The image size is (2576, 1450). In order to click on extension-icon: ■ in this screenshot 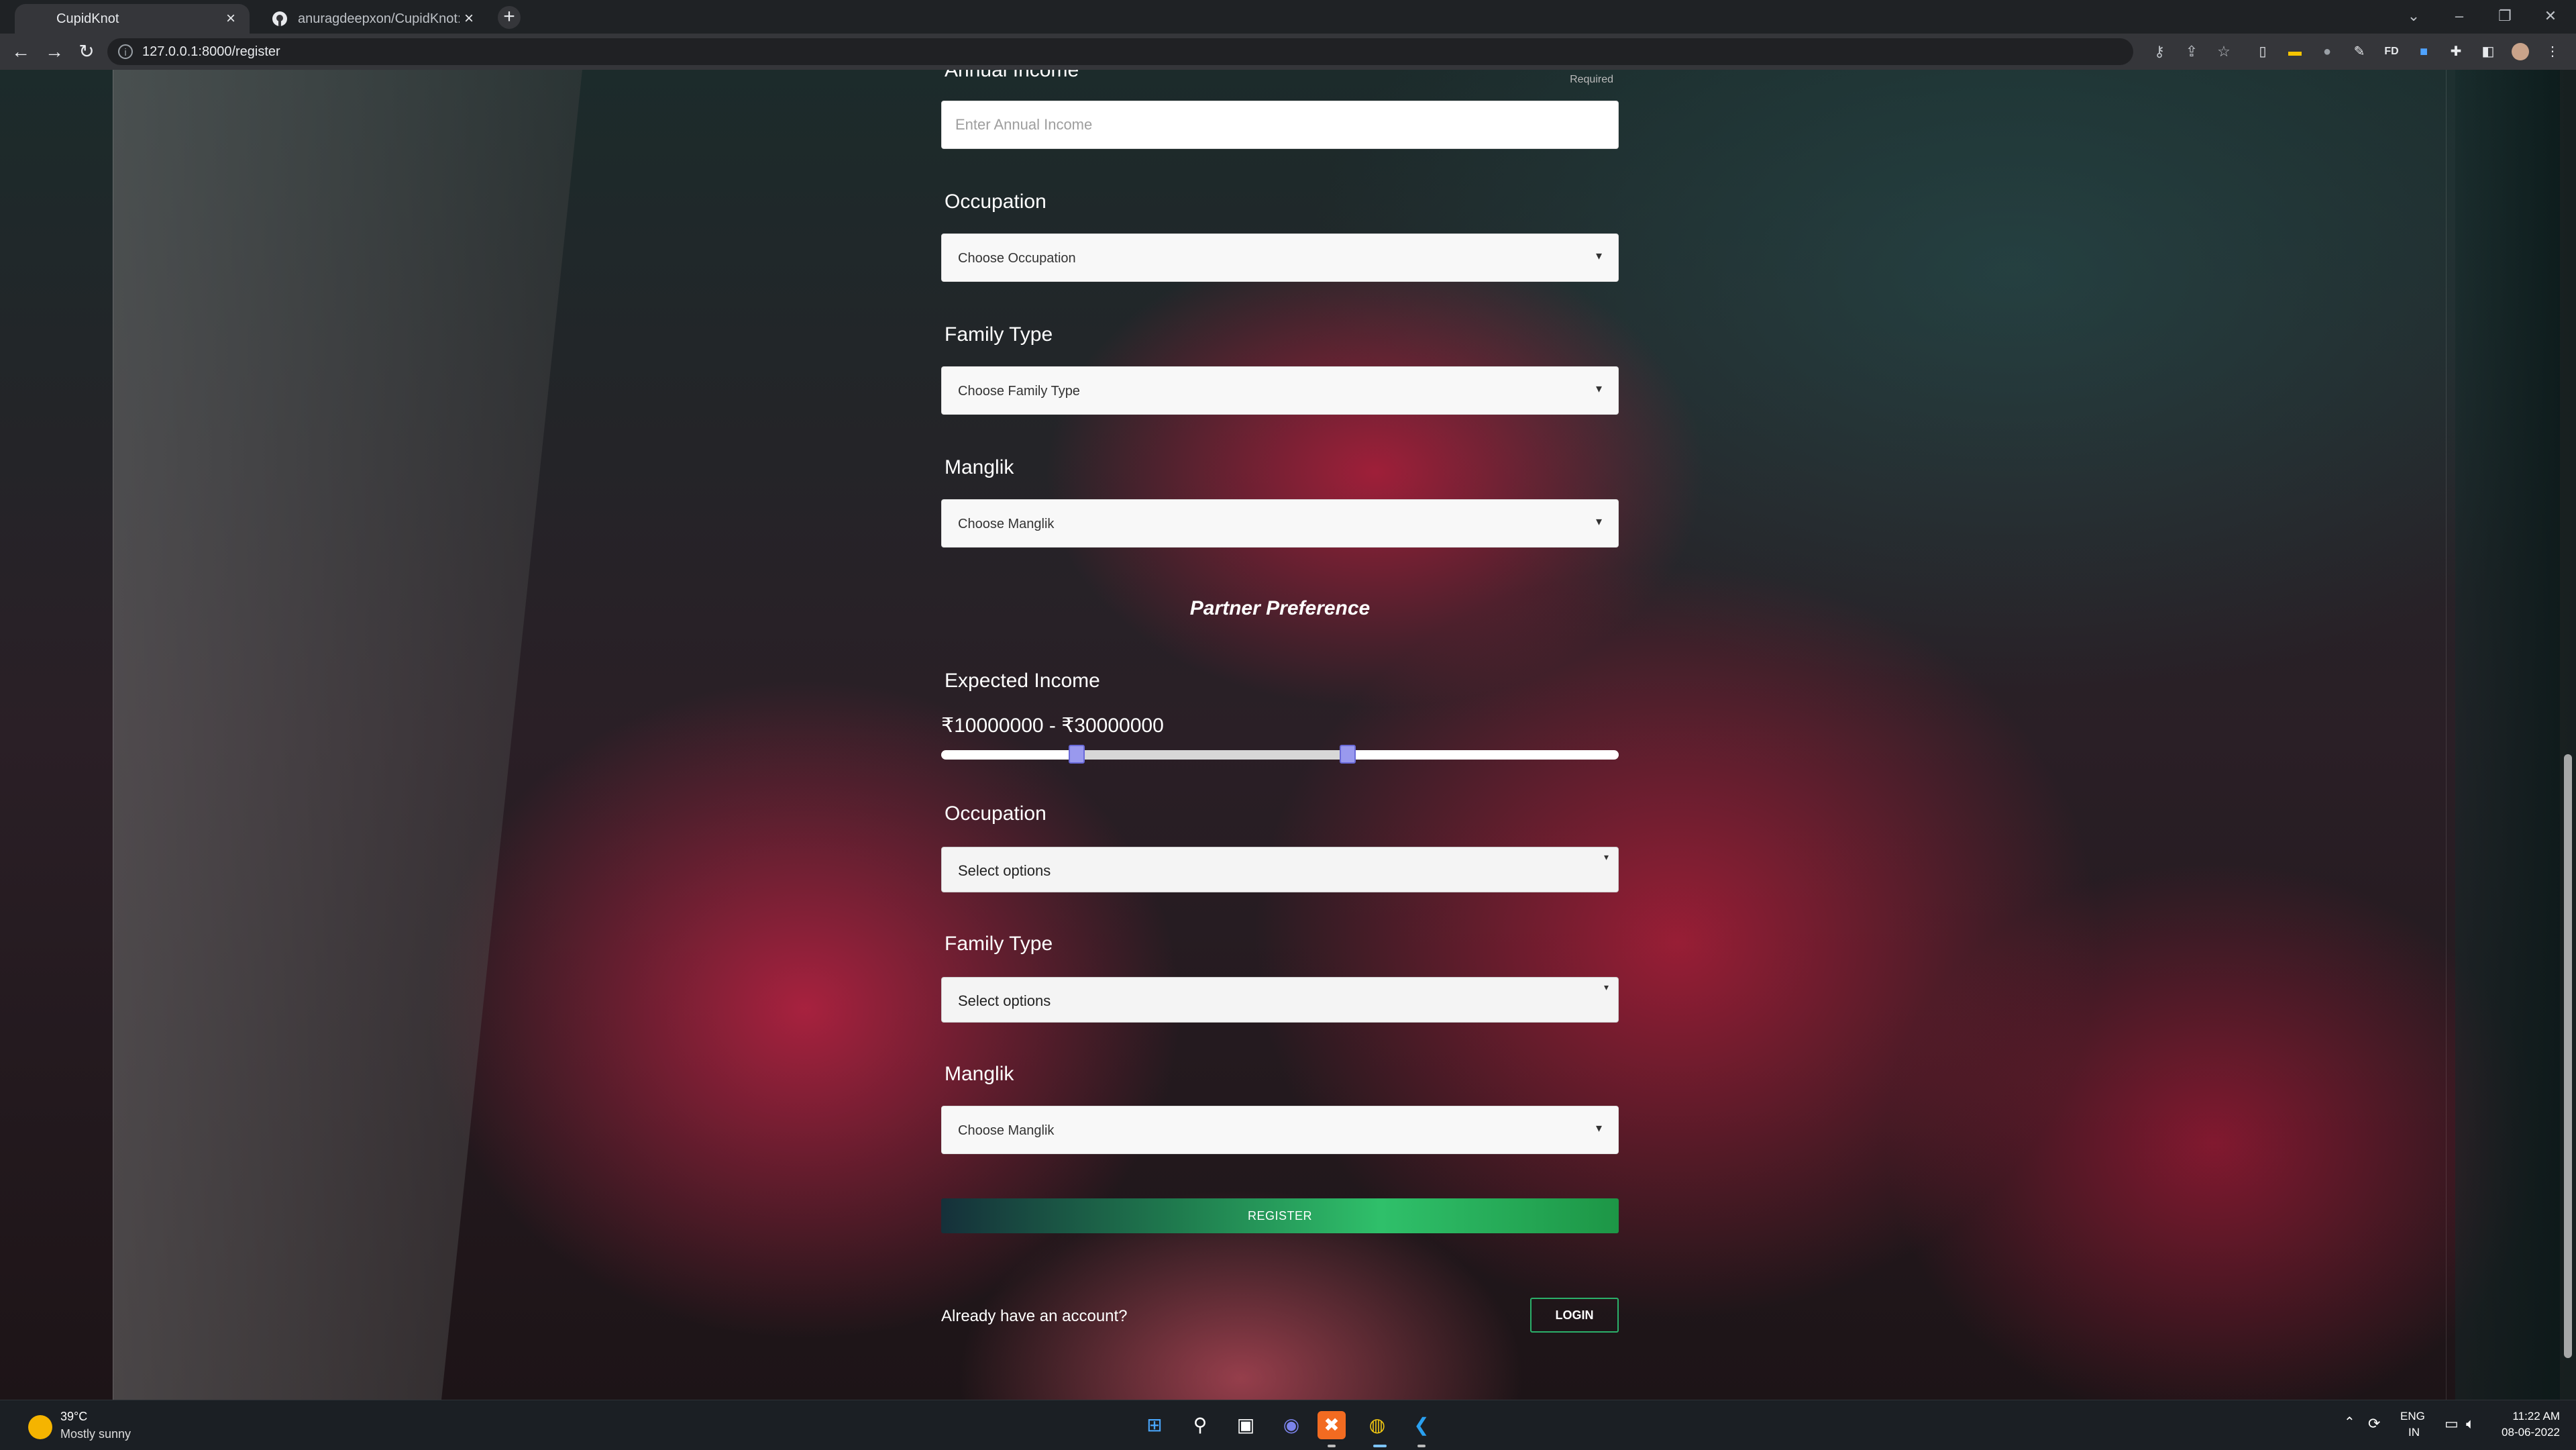, I will do `click(2423, 51)`.